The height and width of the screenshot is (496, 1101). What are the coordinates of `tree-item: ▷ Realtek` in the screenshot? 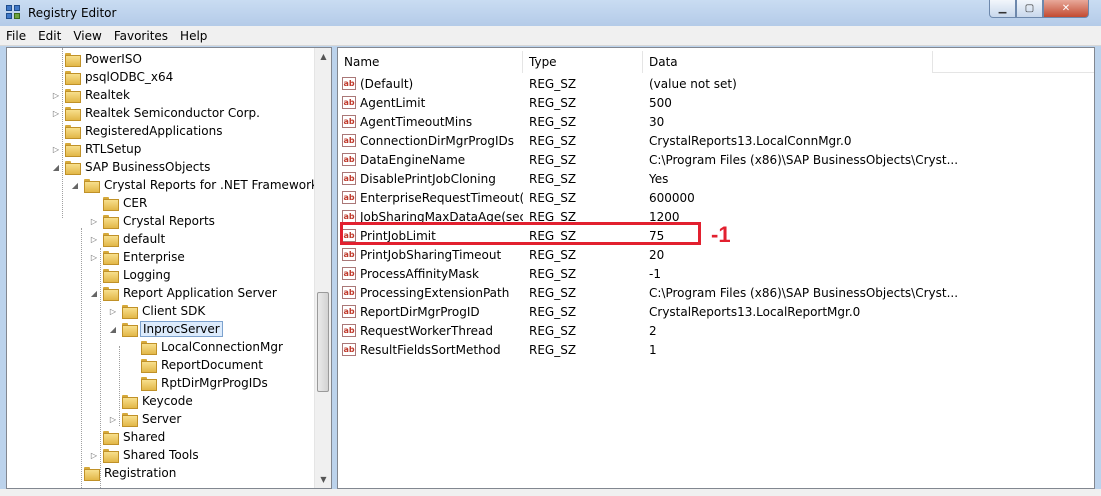 It's located at (91, 95).